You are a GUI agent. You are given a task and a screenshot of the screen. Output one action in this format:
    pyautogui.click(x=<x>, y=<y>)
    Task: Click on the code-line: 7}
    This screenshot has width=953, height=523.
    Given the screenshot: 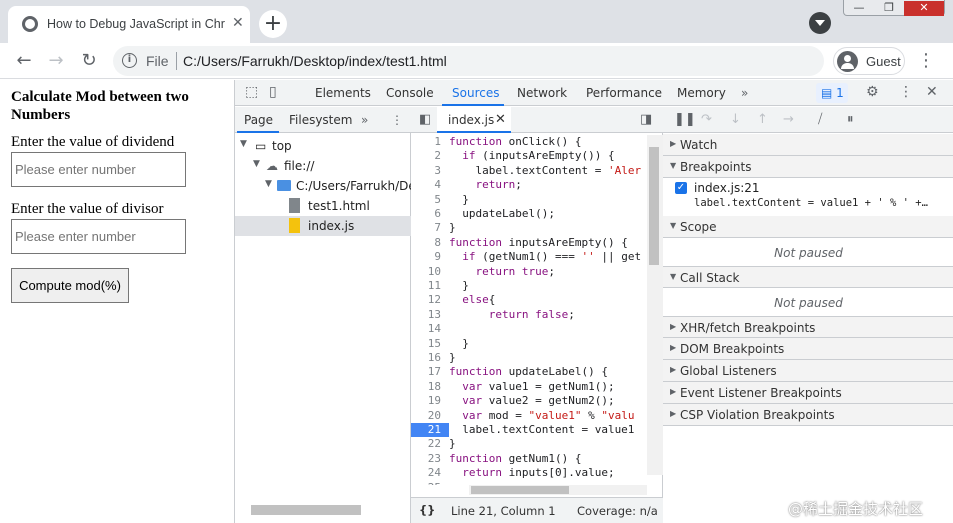 What is the action you would take?
    pyautogui.click(x=529, y=228)
    